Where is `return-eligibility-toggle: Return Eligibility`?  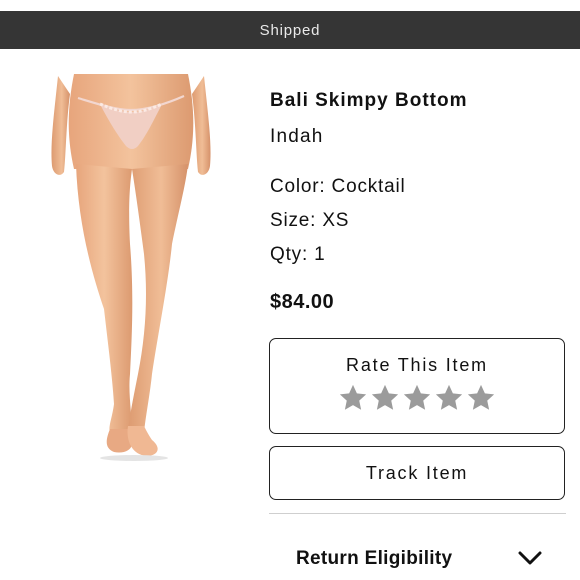 return-eligibility-toggle: Return Eligibility is located at coordinates (417, 555).